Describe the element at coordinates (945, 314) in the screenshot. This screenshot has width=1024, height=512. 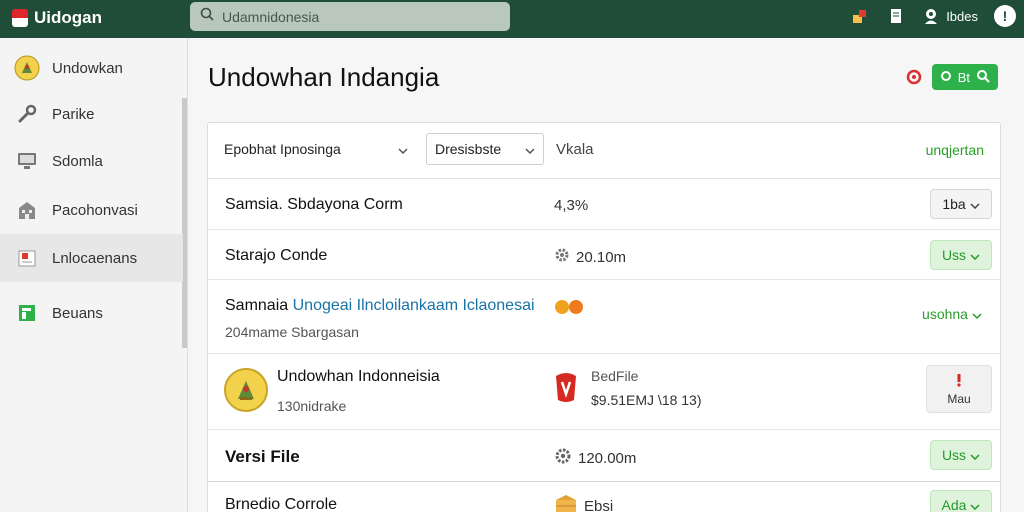
I see `row-action-label: usohna` at that location.